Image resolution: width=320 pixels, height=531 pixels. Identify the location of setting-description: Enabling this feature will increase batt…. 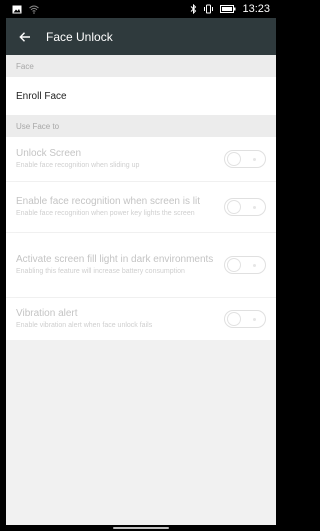
(100, 271).